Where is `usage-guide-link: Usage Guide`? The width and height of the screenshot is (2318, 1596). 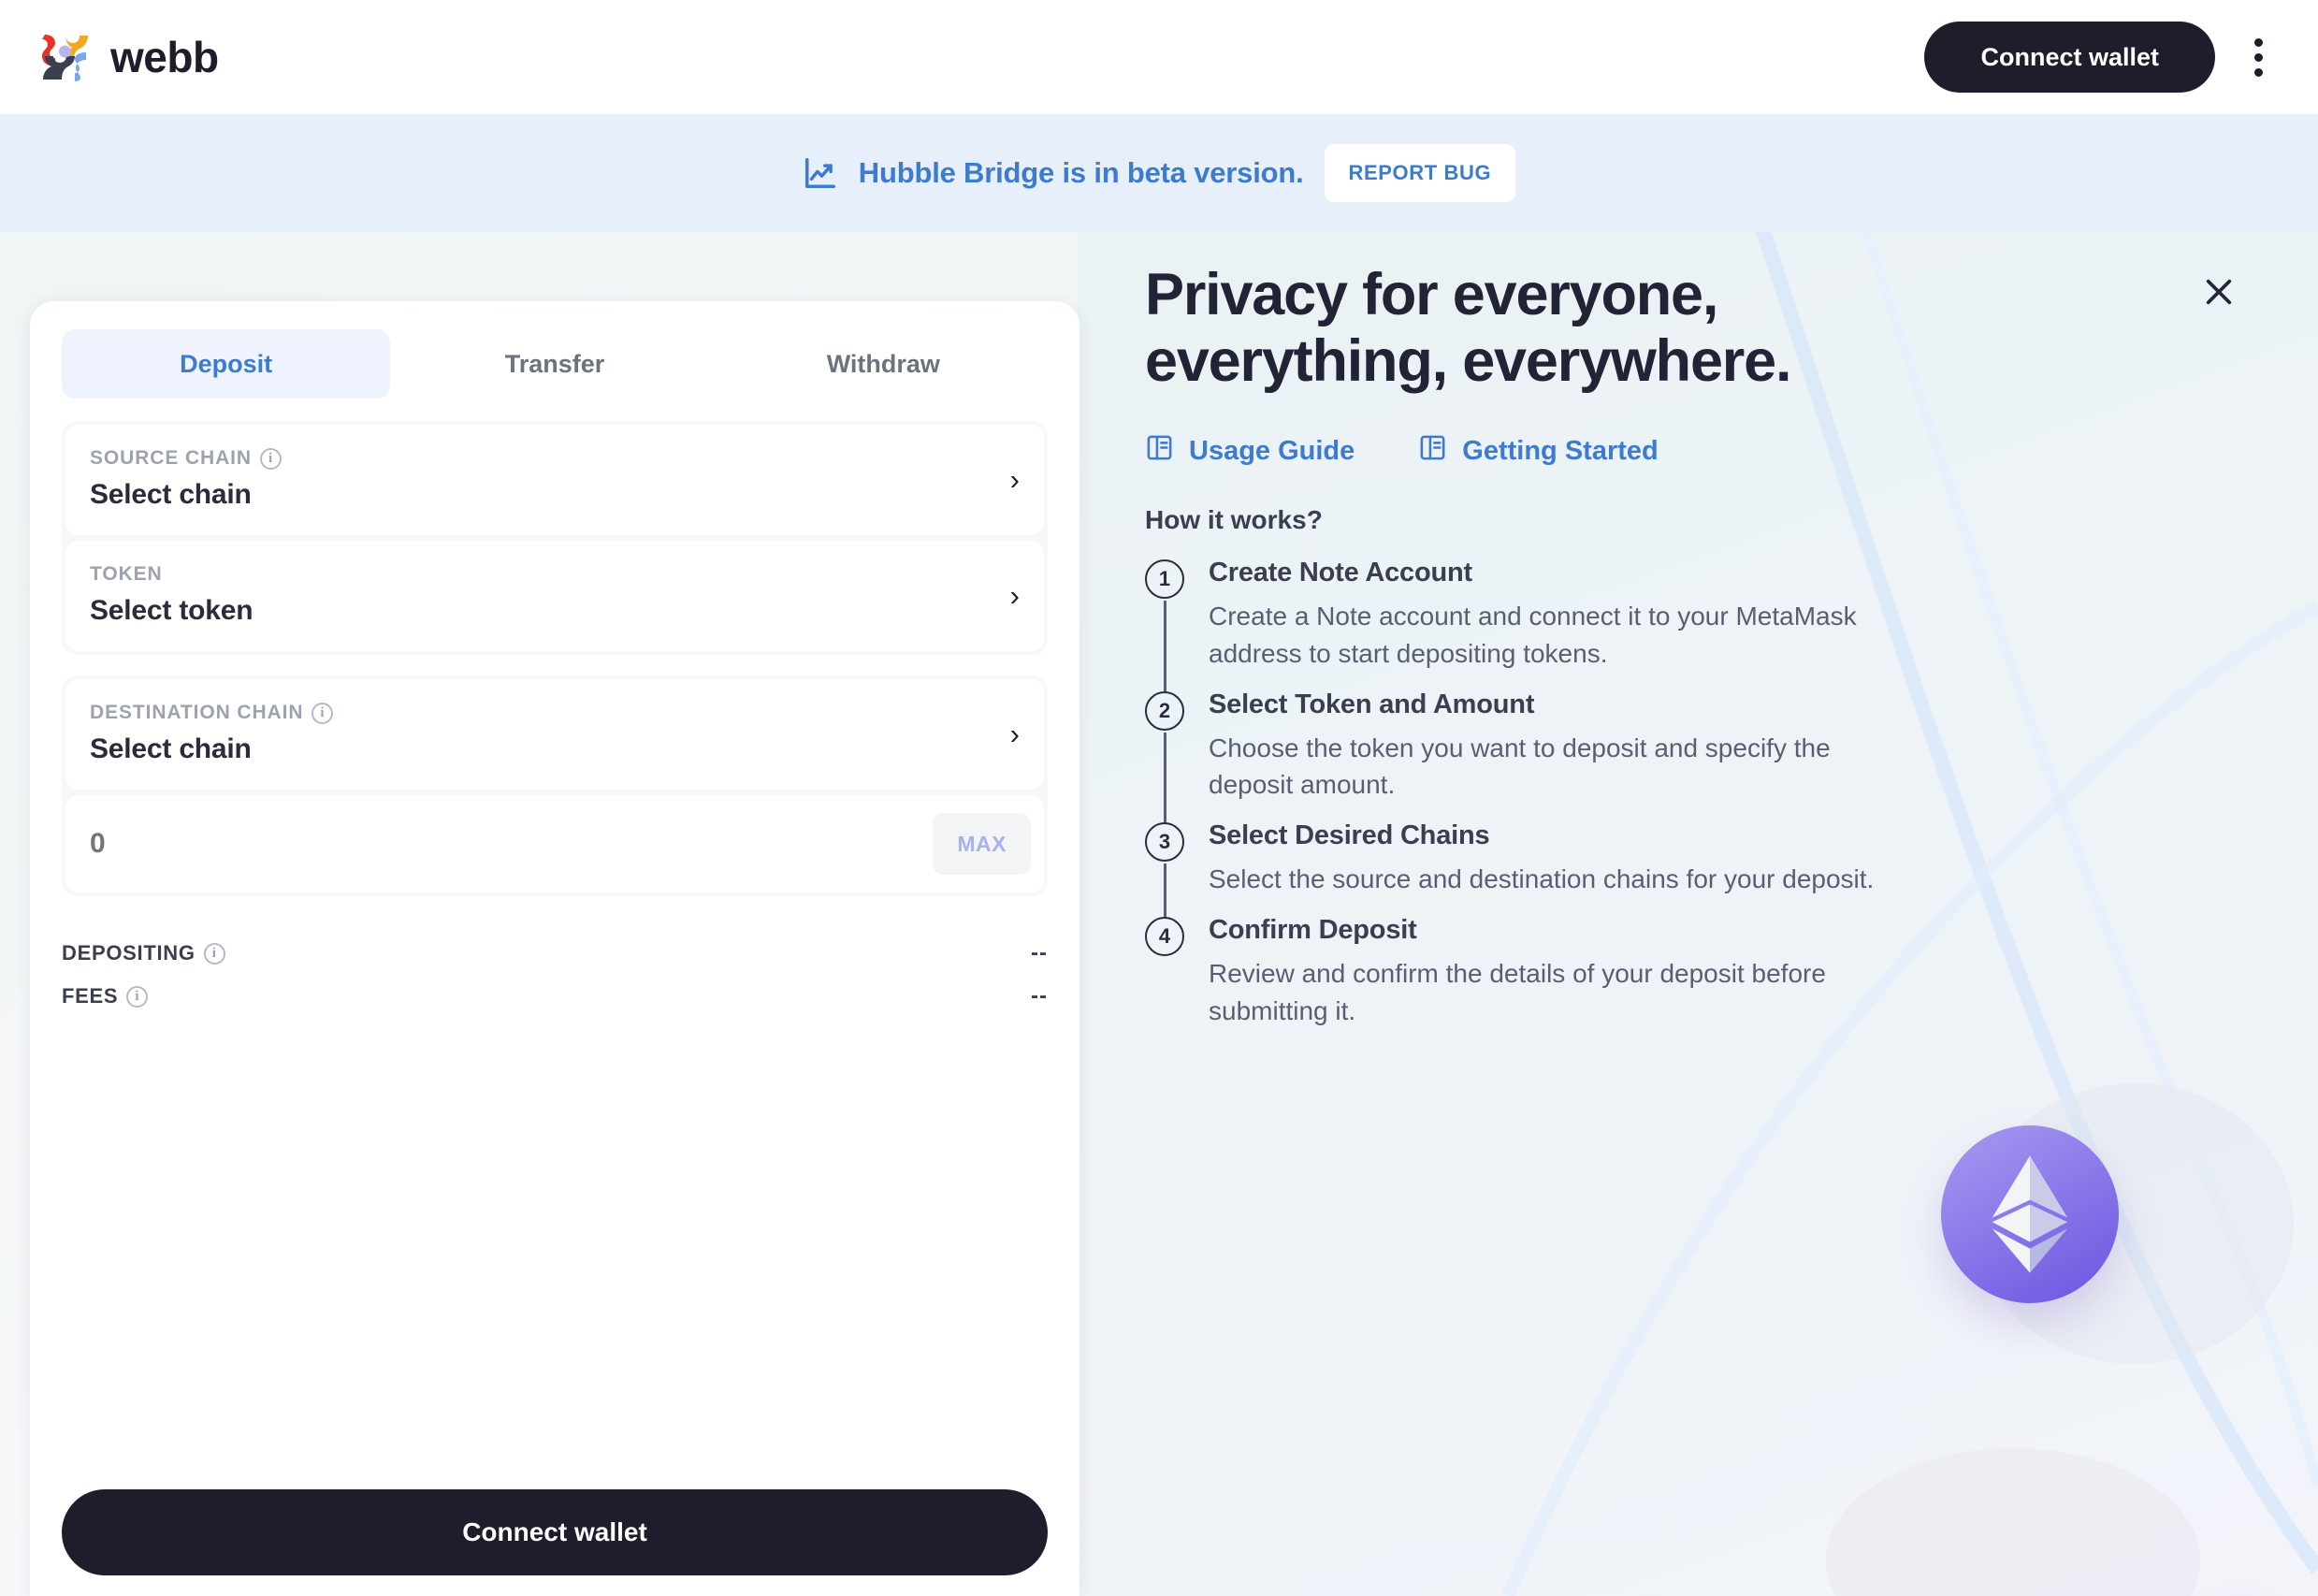 usage-guide-link: Usage Guide is located at coordinates (1250, 451).